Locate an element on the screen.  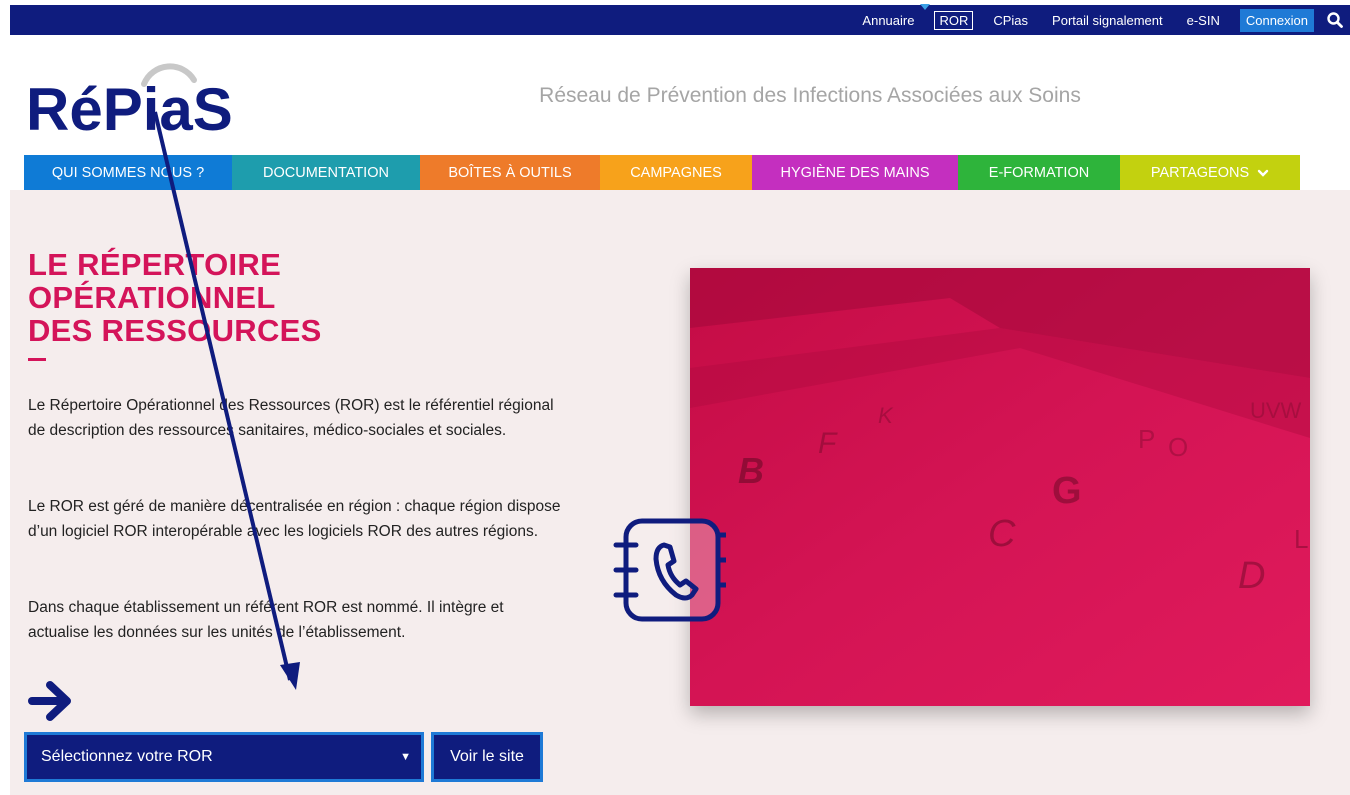
search-icon is located at coordinates (1335, 20).